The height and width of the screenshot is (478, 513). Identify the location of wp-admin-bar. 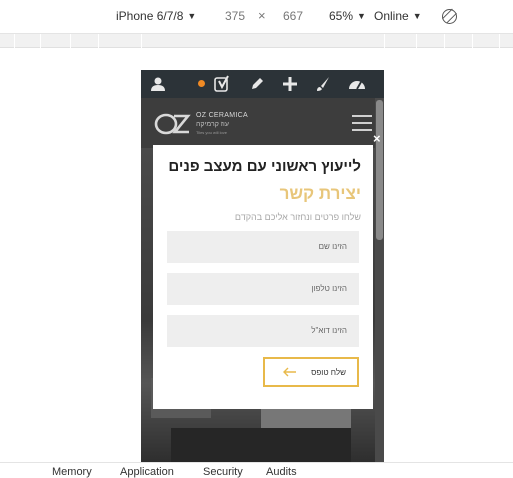
(262, 84).